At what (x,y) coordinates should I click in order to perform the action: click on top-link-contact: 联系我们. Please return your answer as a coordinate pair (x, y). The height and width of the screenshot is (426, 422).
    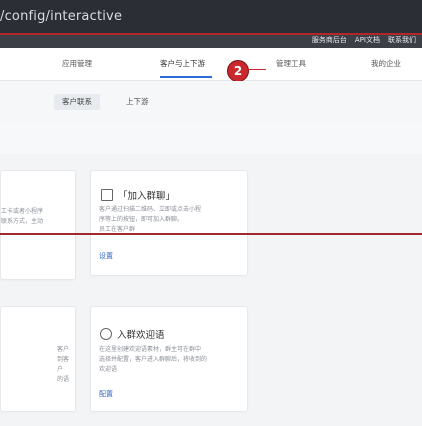
    Looking at the image, I should click on (402, 40).